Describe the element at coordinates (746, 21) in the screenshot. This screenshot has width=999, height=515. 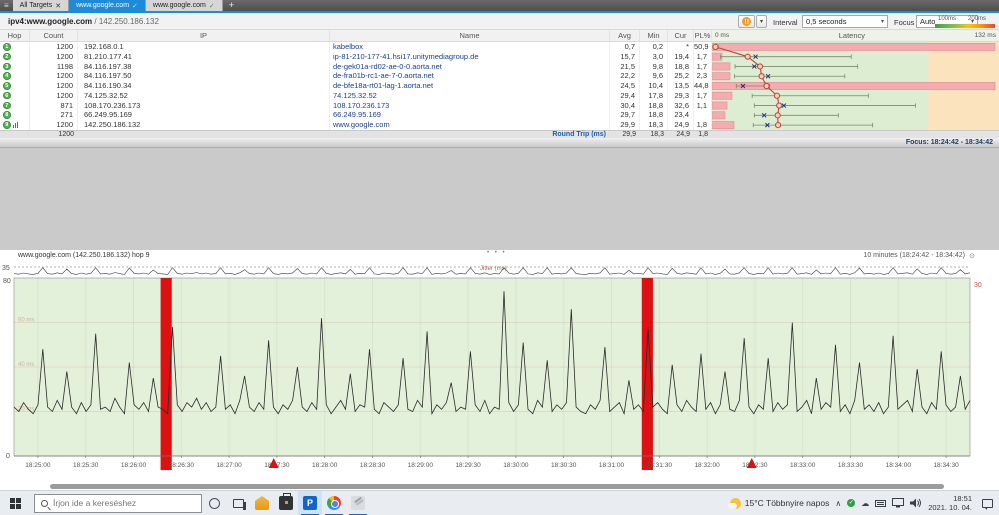
I see `pause-button` at that location.